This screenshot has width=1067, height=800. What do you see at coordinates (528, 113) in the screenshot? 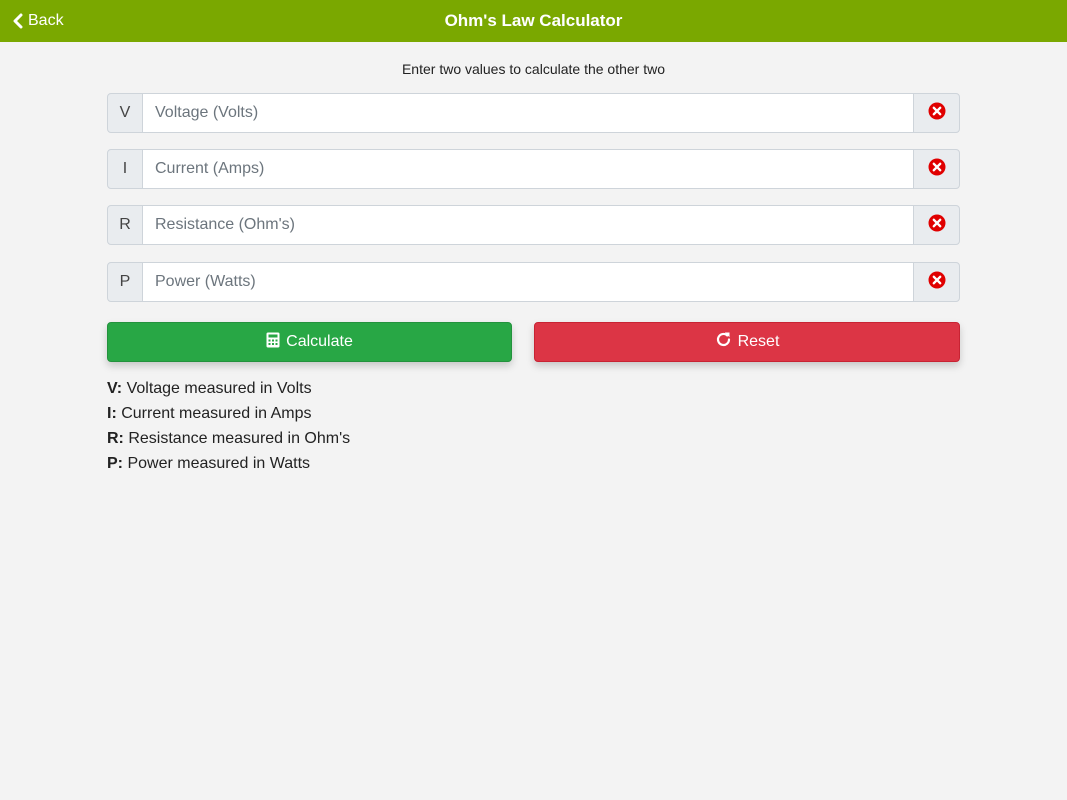
I see `voltage-input` at bounding box center [528, 113].